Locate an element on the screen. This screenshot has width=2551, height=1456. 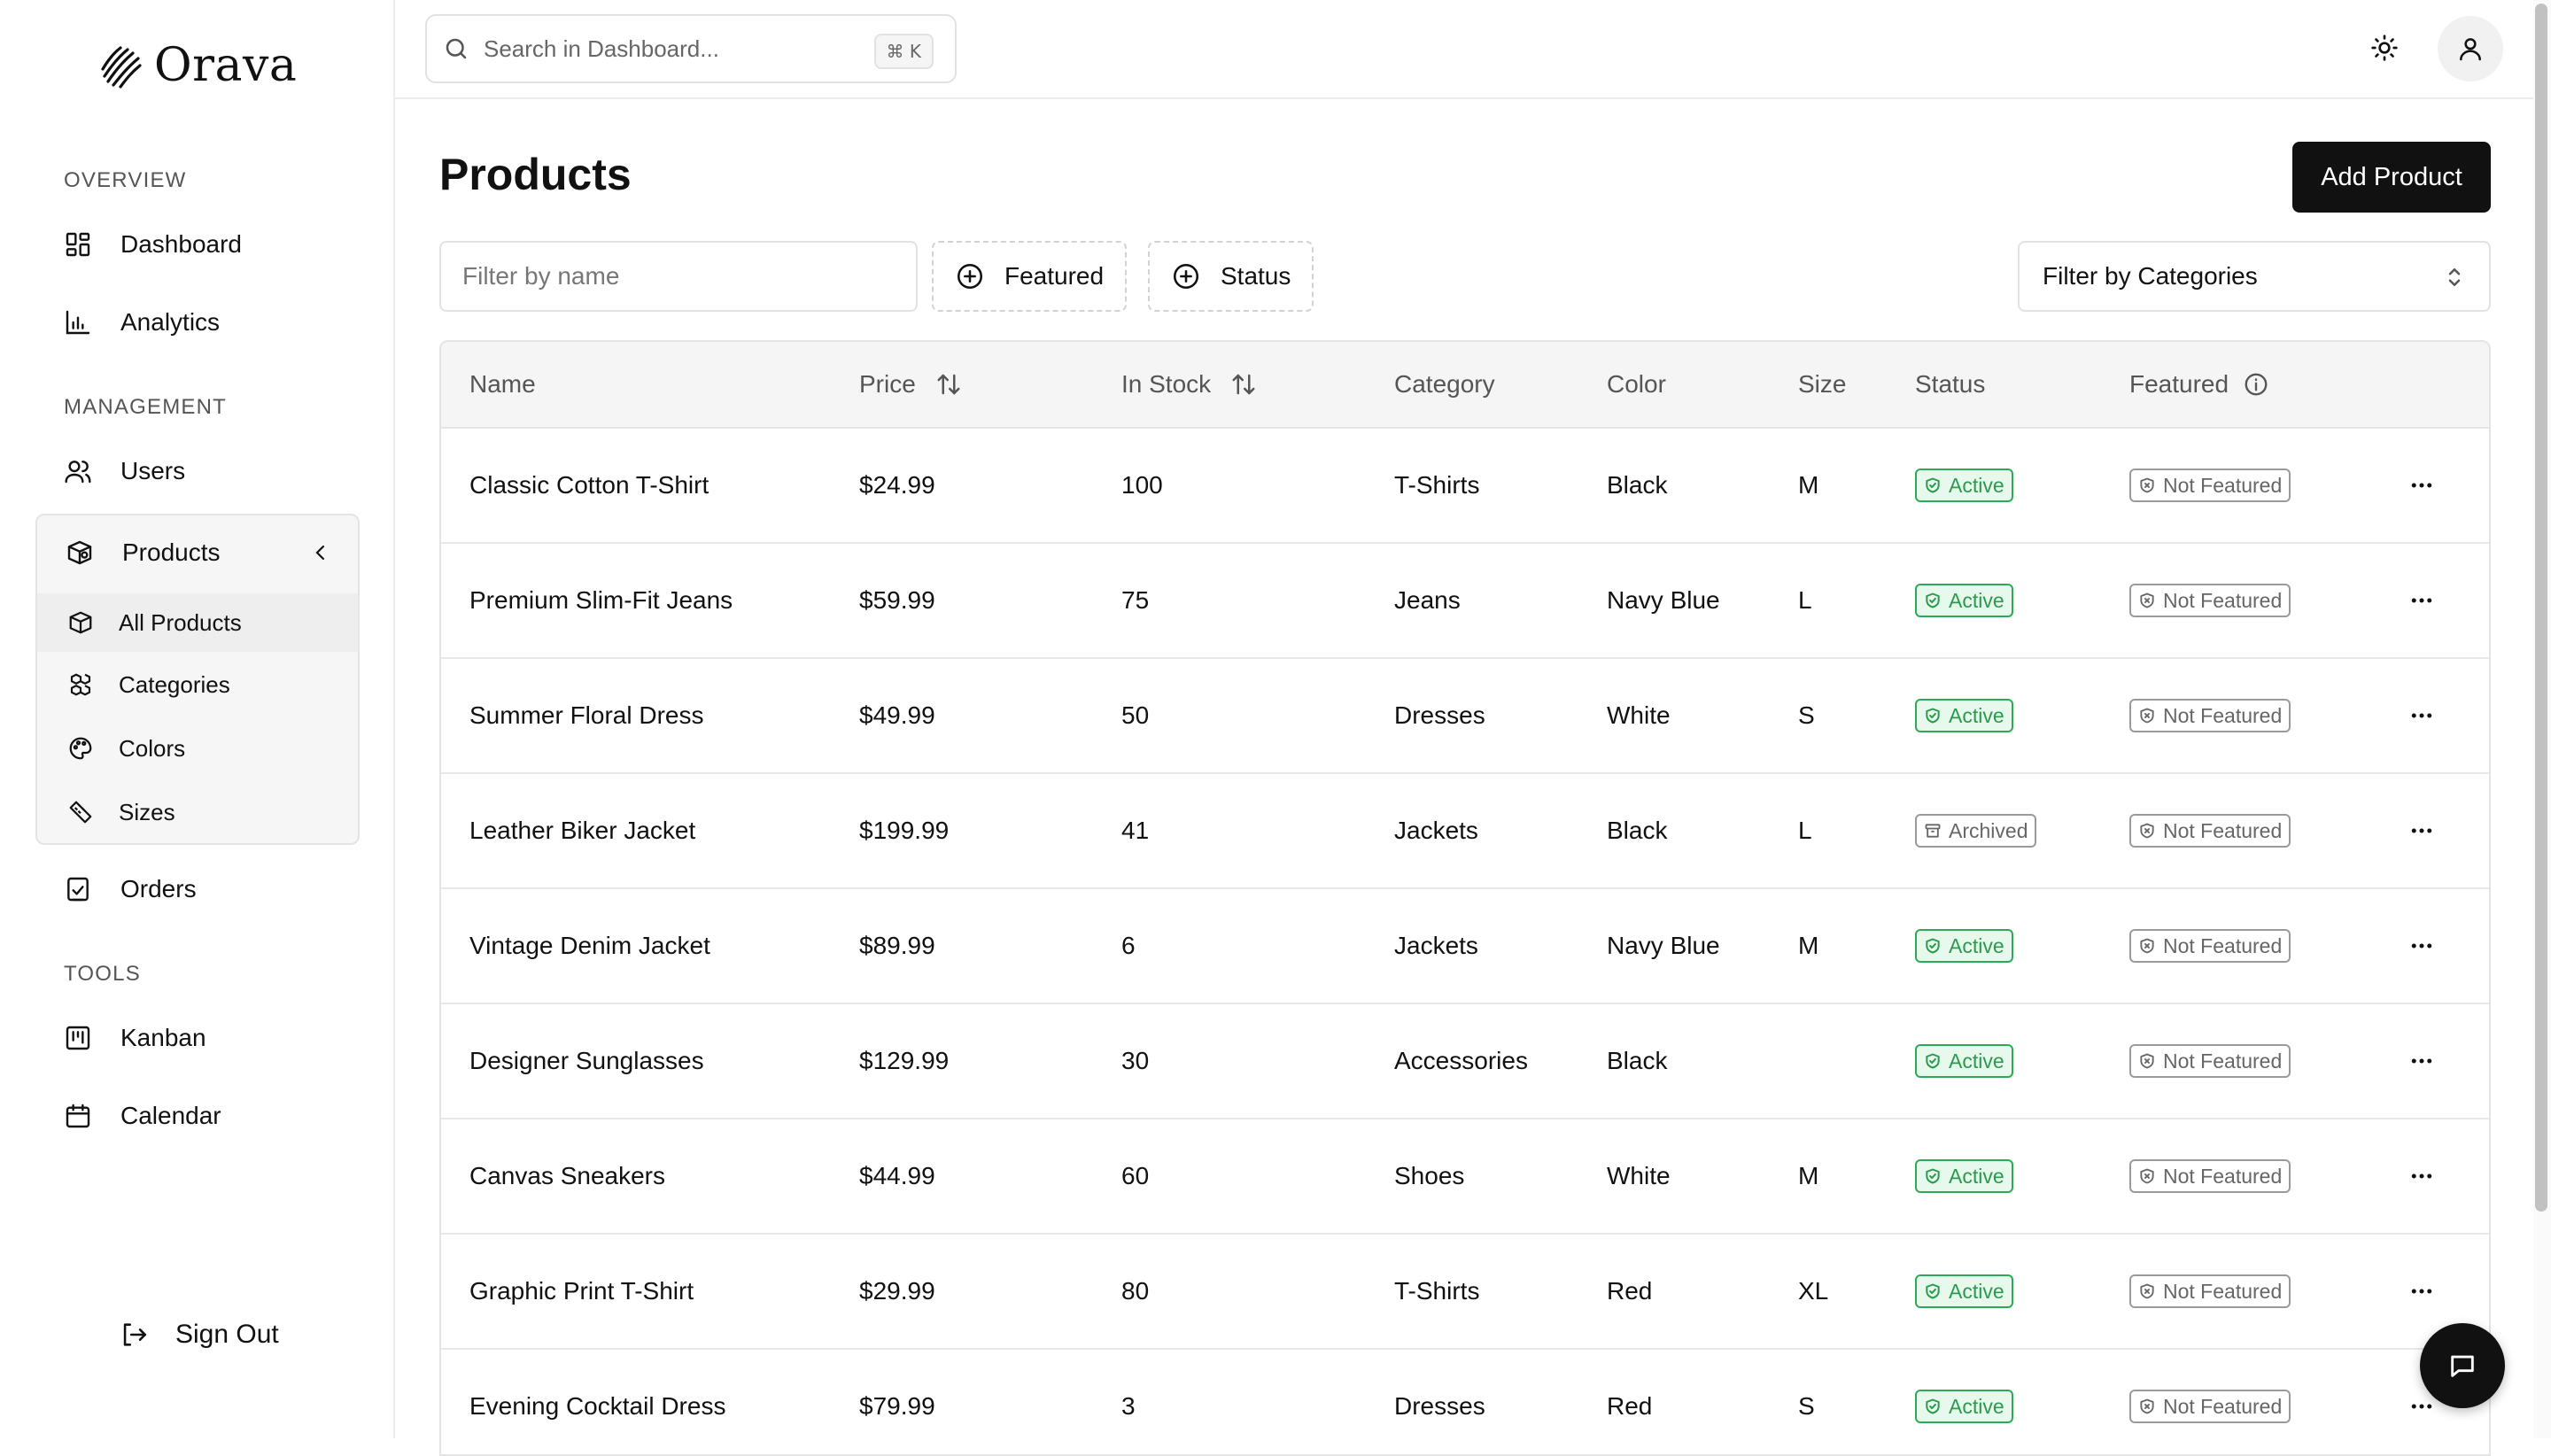
cell-category: Jackets is located at coordinates (1436, 830).